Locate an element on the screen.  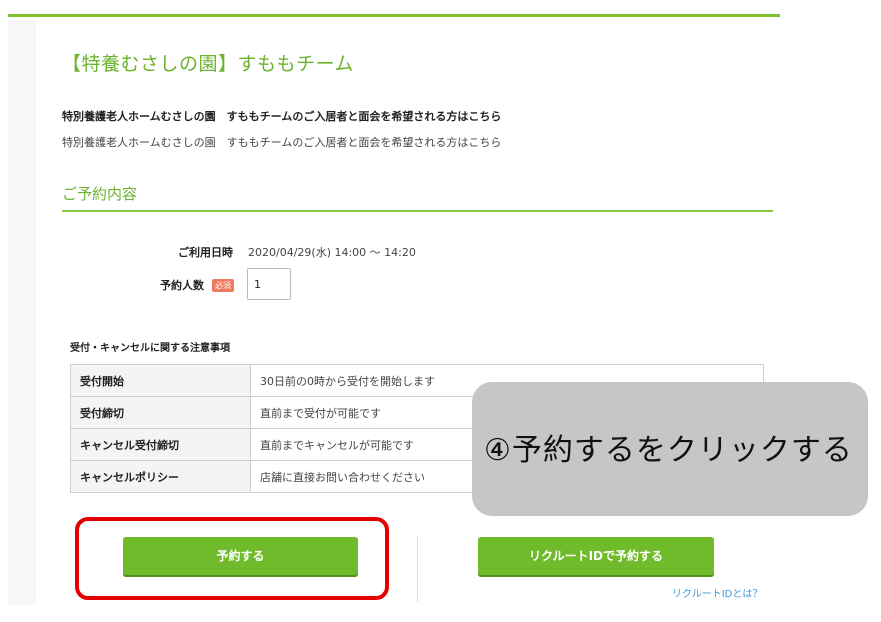
recruit-id-reserve-button: リクルートIDで予約する is located at coordinates (596, 556).